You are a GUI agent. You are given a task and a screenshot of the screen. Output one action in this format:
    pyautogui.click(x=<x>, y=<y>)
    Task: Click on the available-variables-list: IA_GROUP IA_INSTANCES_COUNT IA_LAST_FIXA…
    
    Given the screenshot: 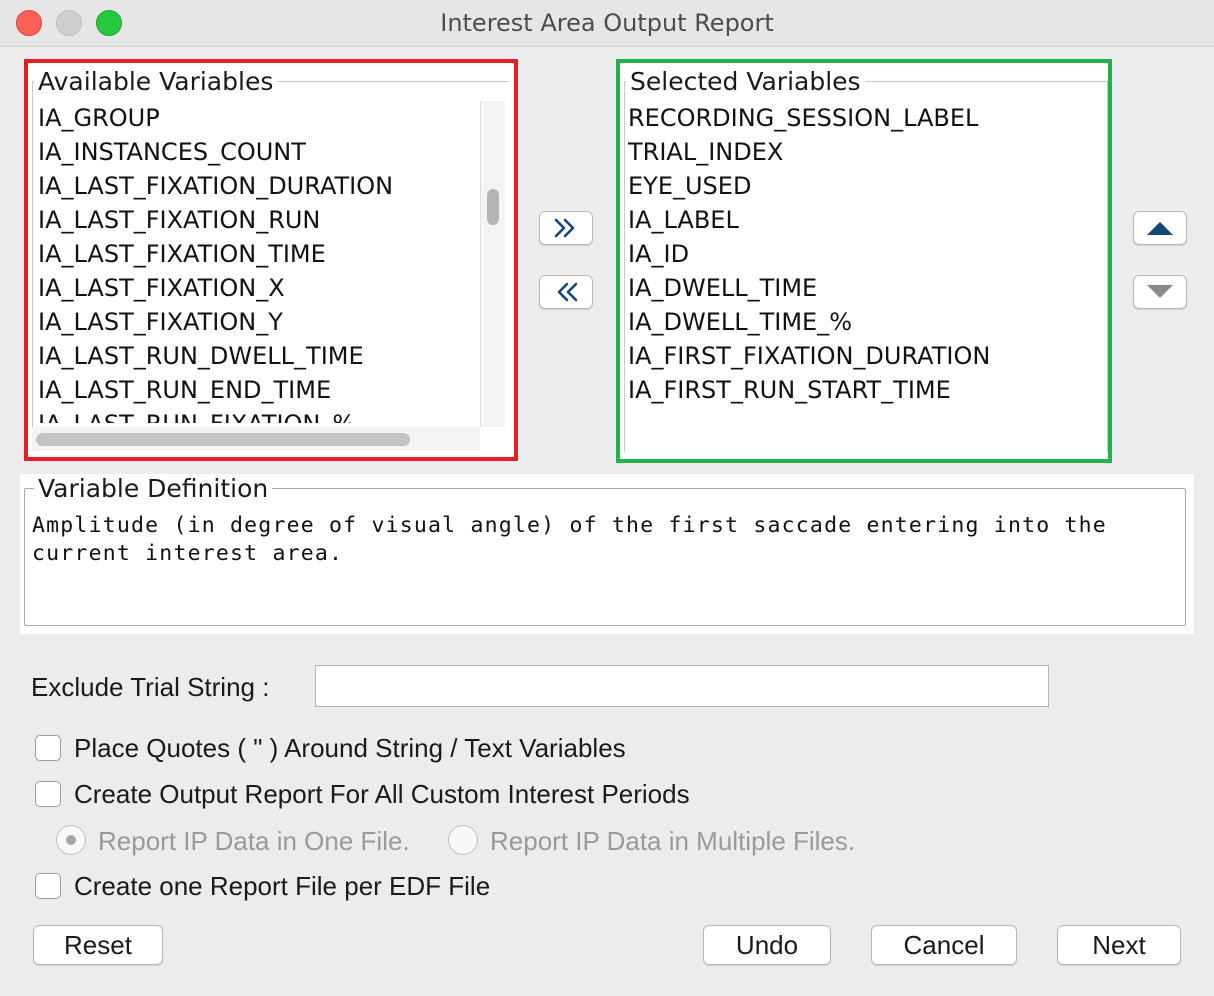 What is the action you would take?
    pyautogui.click(x=258, y=262)
    